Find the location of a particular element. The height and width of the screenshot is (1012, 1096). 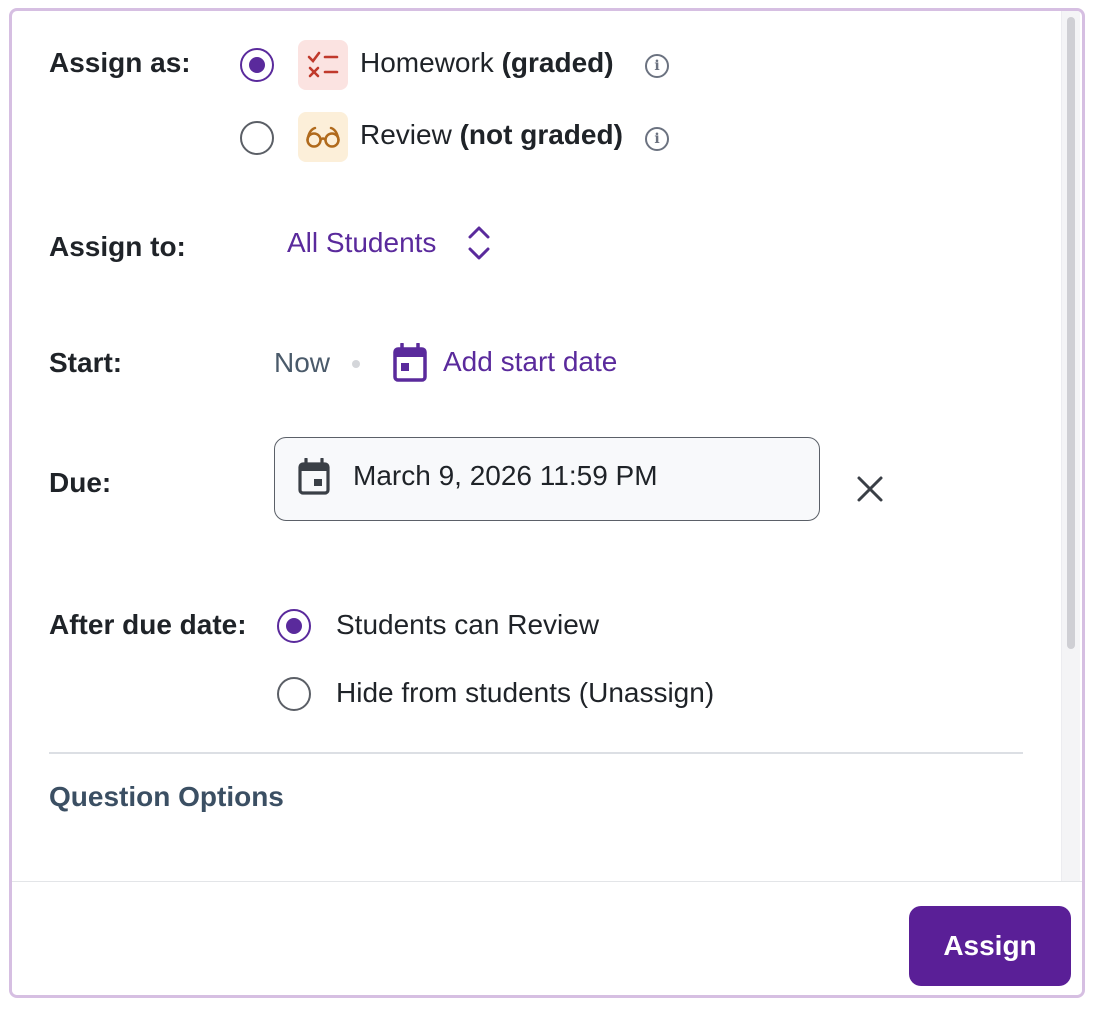

scrollbar is located at coordinates (1070, 447).